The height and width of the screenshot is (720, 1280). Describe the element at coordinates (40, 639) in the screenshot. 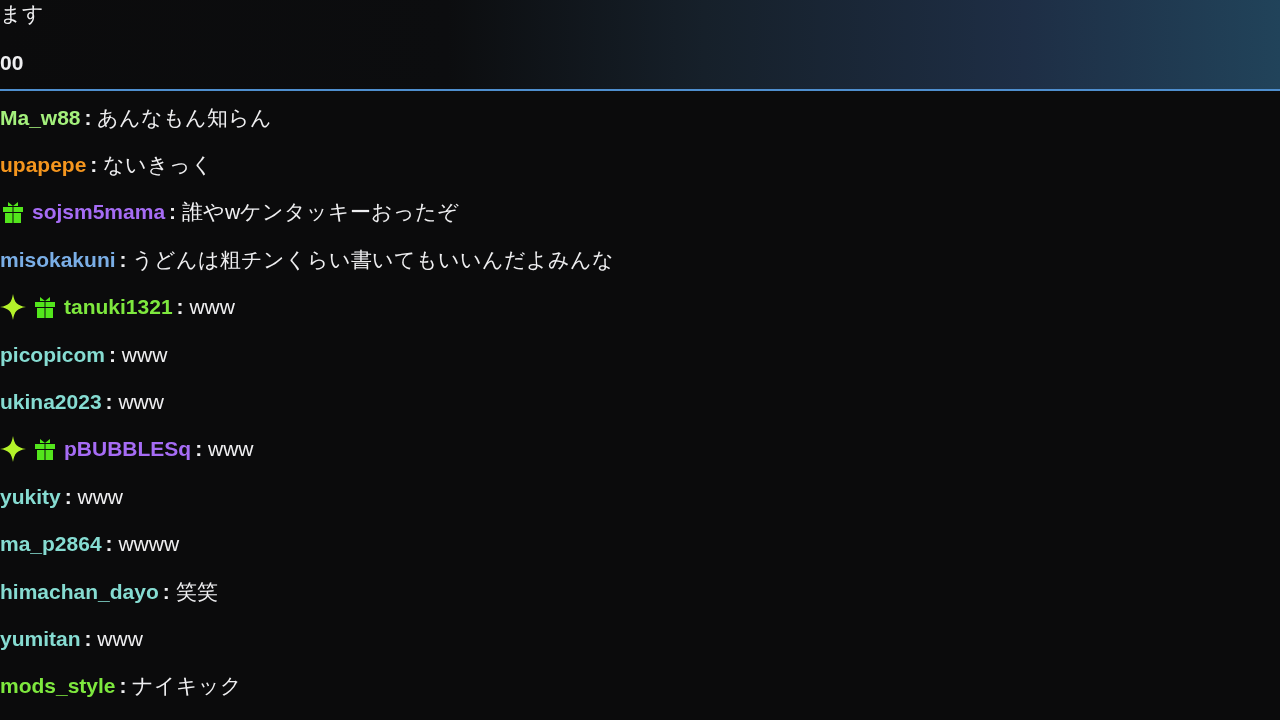

I see `username: yumitan` at that location.